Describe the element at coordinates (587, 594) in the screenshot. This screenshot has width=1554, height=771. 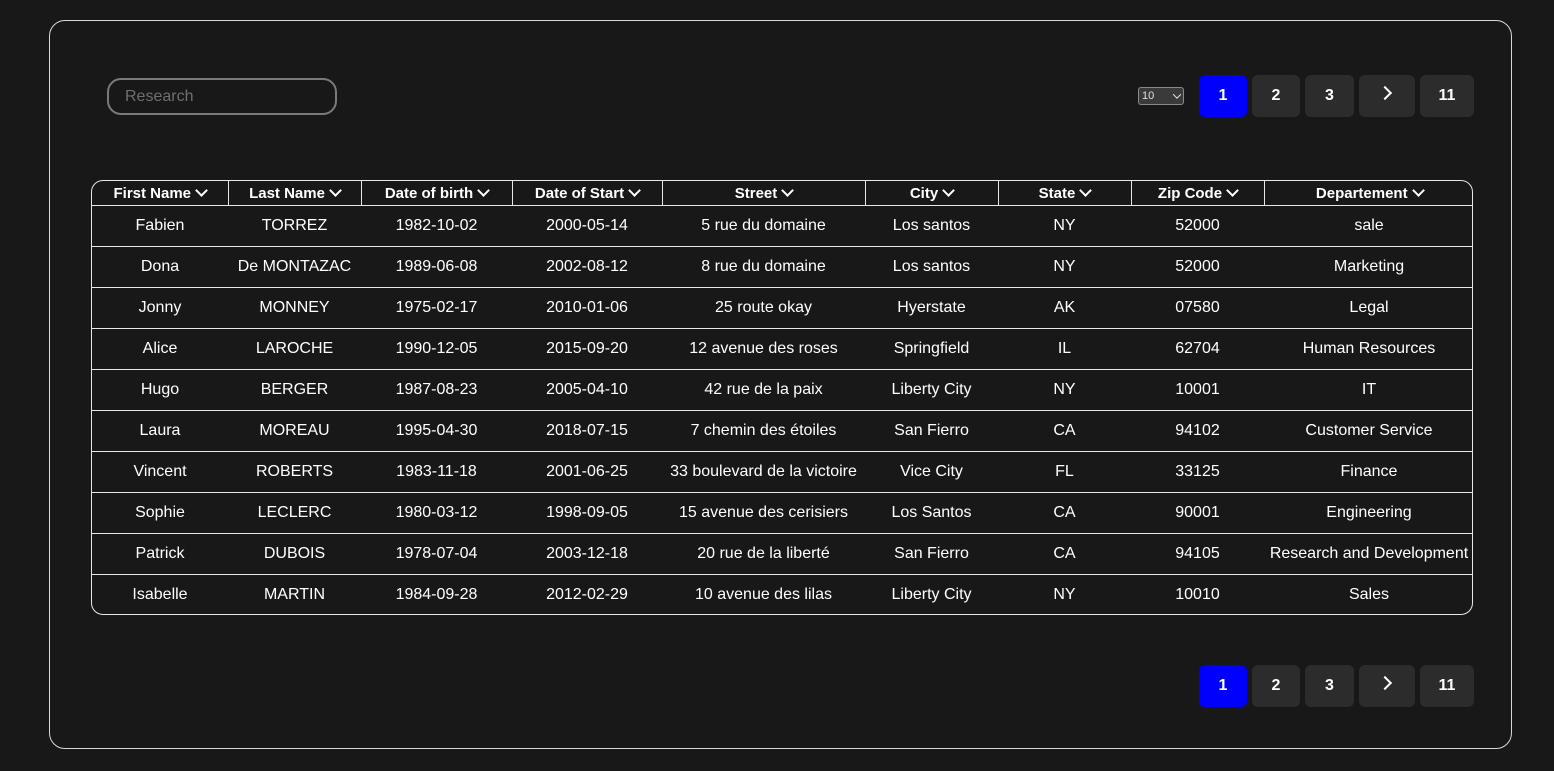
I see `table-cell: 2012-02-29` at that location.